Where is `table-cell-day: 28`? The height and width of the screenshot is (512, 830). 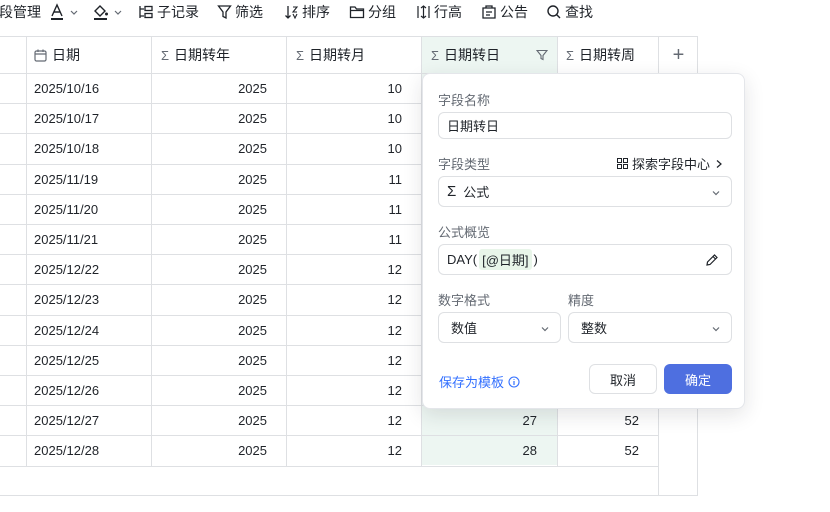 table-cell-day: 28 is located at coordinates (480, 451).